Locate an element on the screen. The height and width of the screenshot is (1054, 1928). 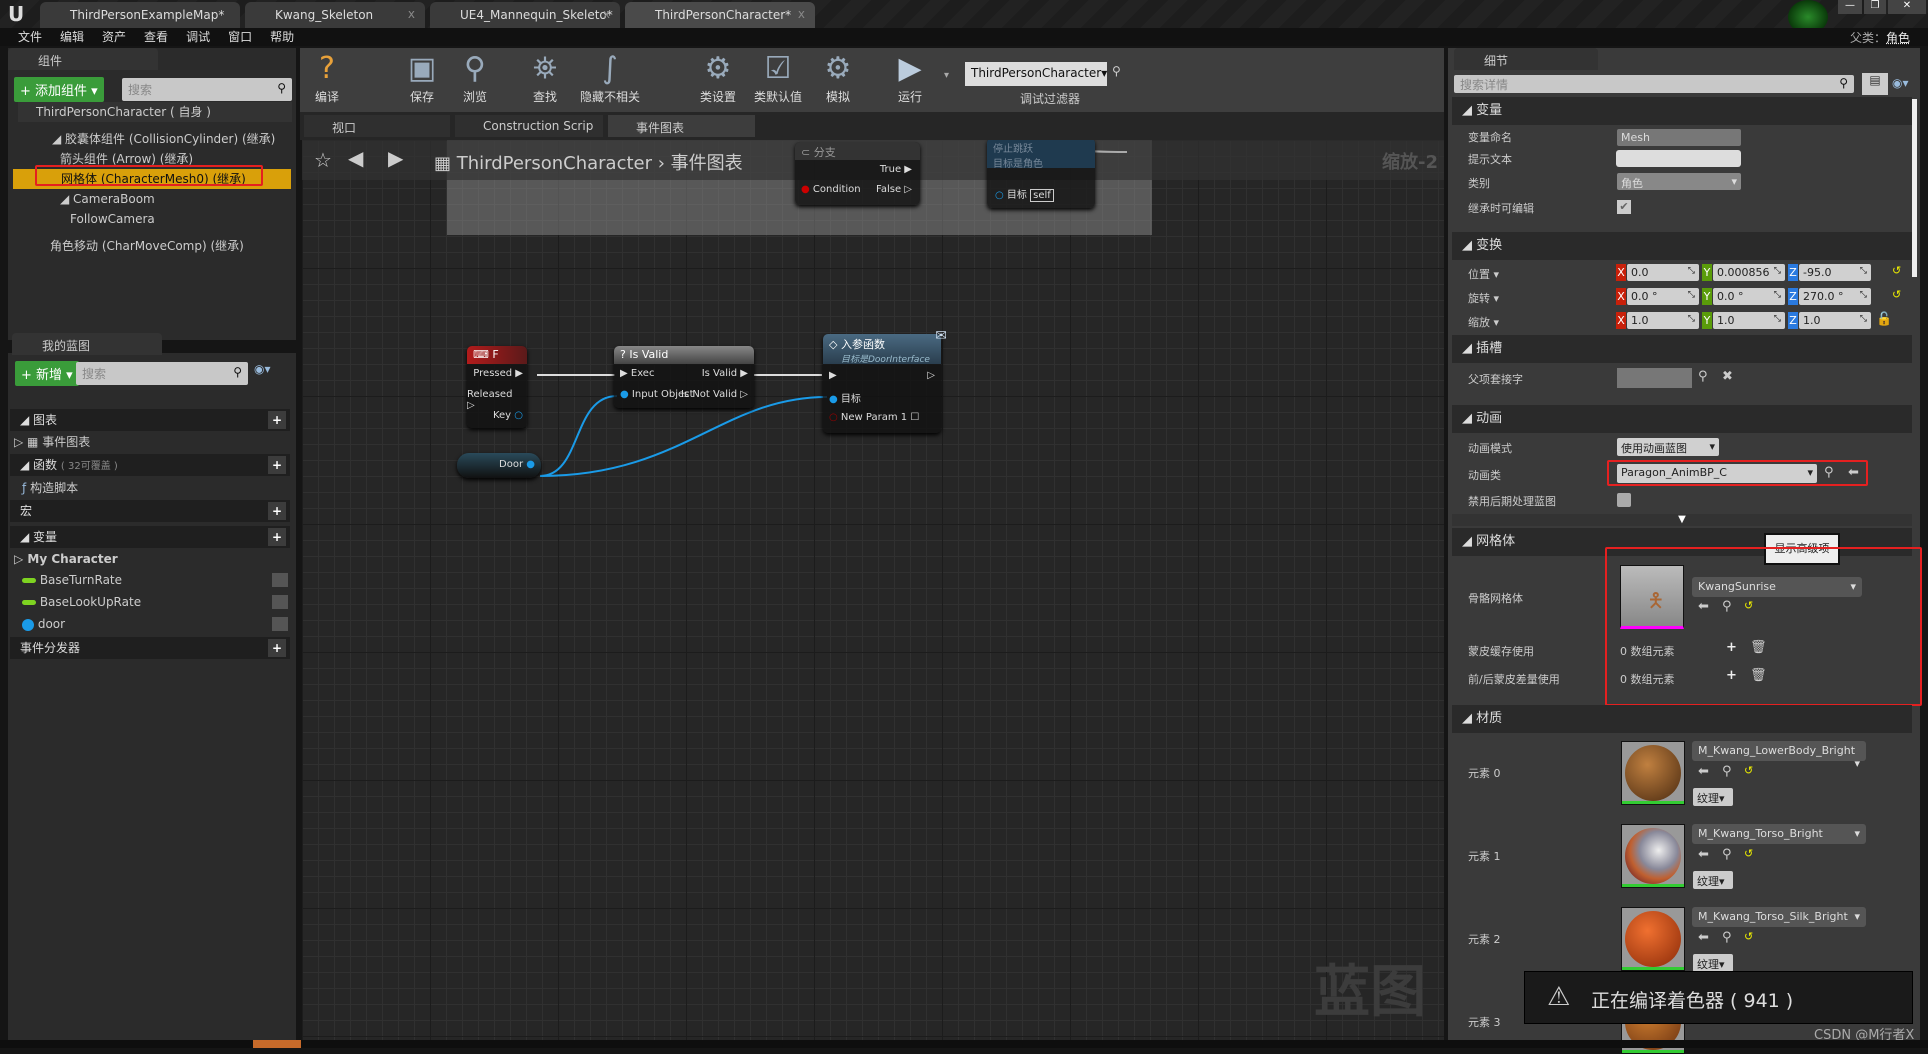
my-blueprint-tab: 我的蓝图 is located at coordinates (87, 344).